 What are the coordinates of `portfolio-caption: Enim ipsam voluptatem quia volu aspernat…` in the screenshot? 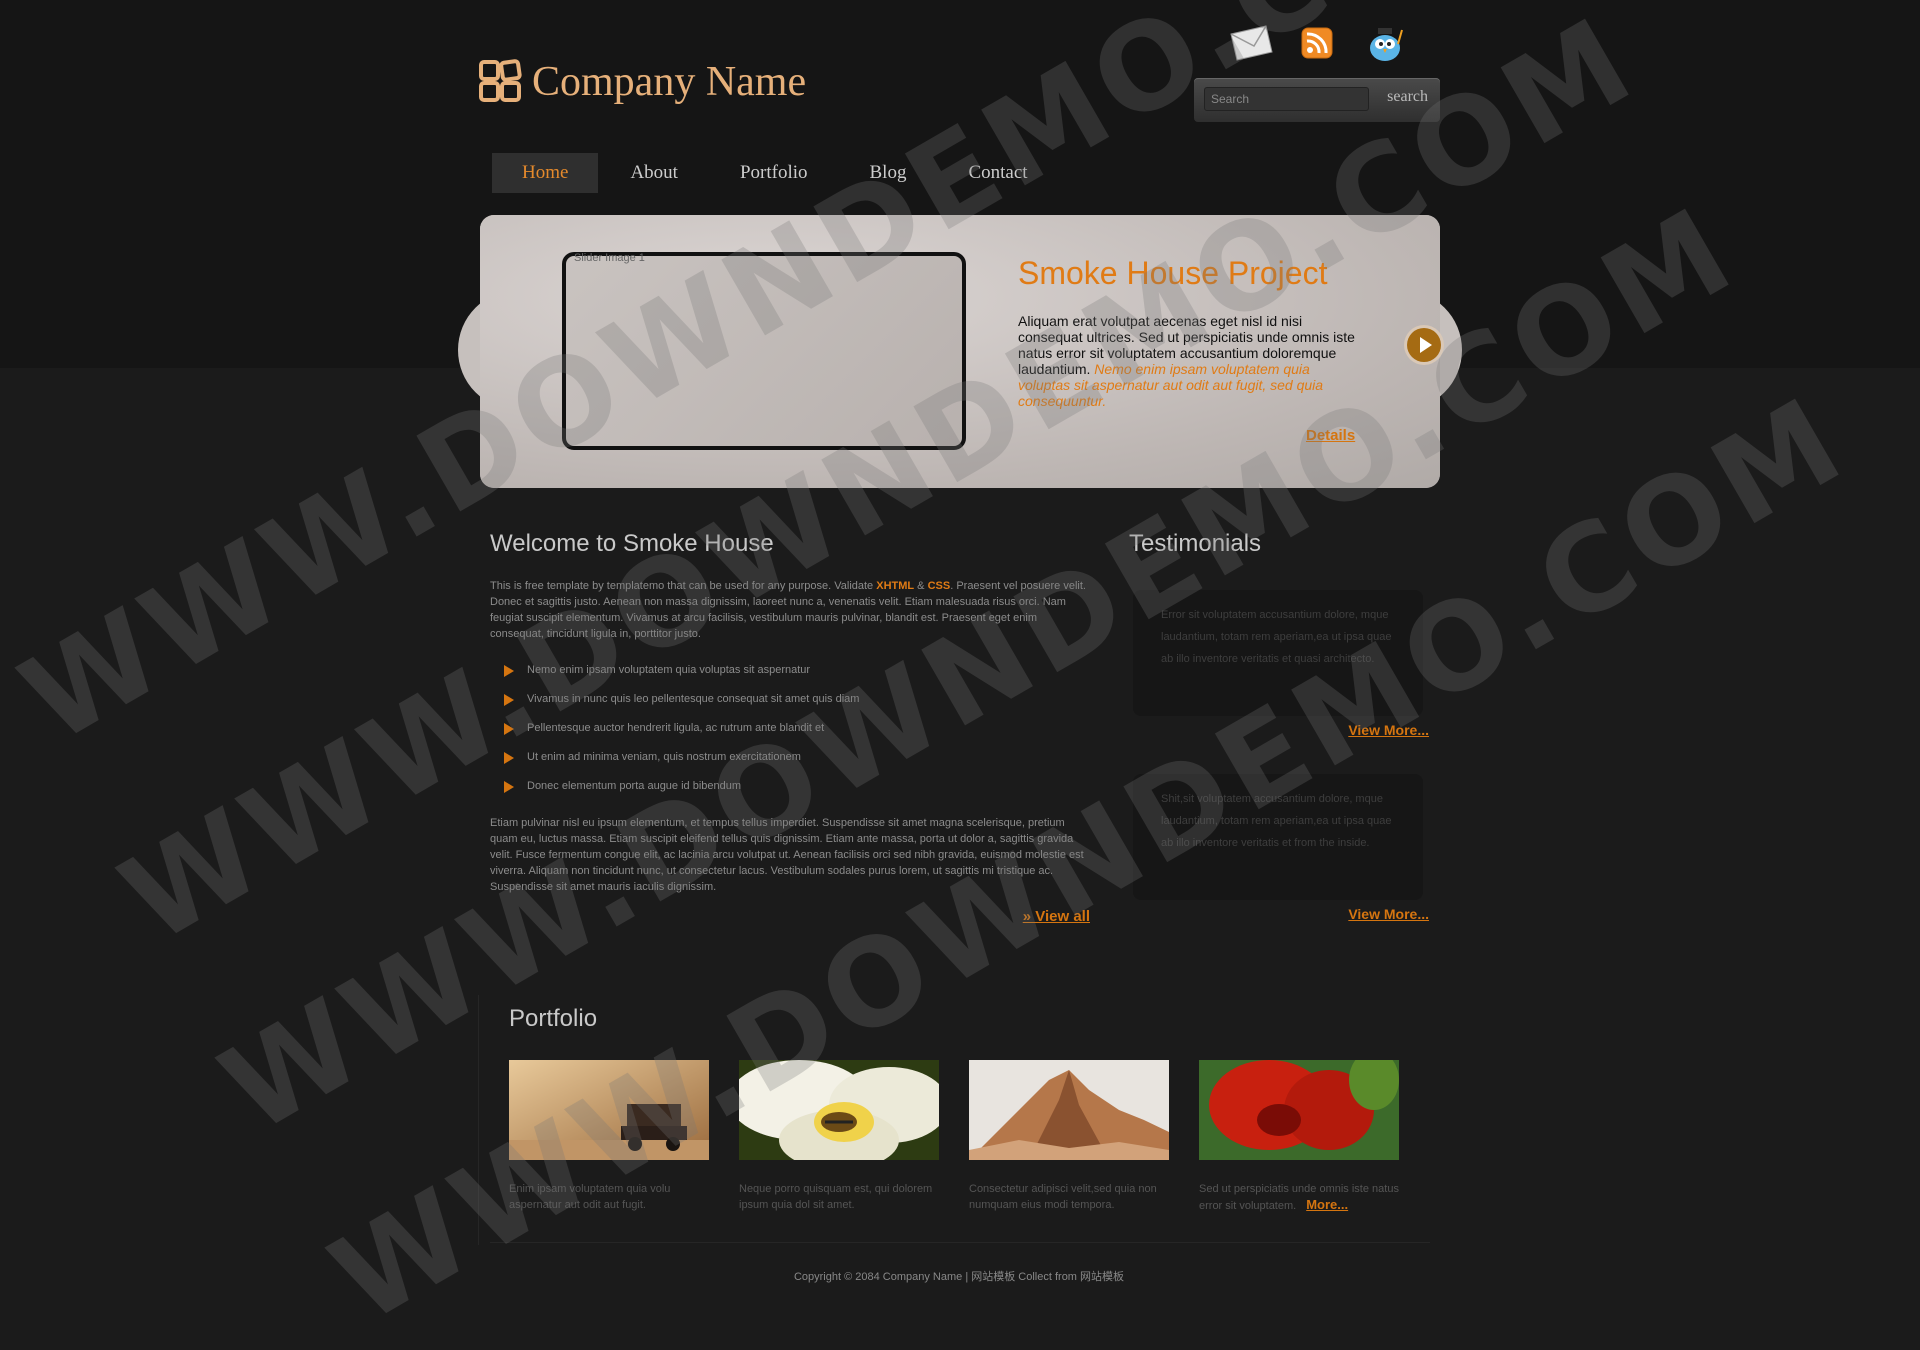 It's located at (590, 1197).